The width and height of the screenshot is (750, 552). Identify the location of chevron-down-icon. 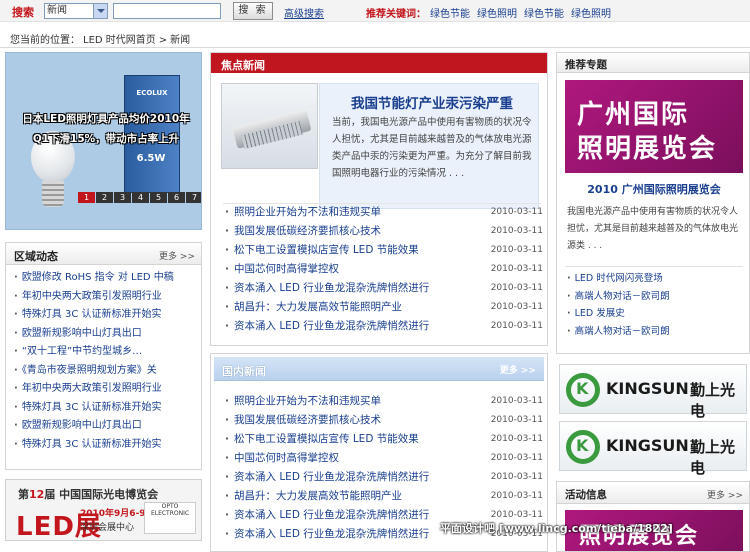
(100, 11).